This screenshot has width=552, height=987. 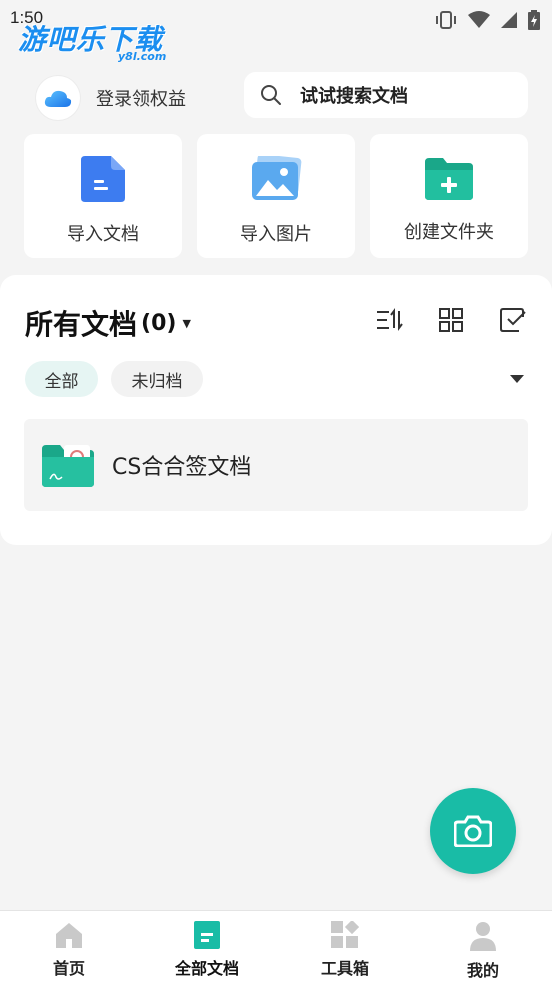 What do you see at coordinates (276, 465) in the screenshot?
I see `list-item: CS合合签文档` at bounding box center [276, 465].